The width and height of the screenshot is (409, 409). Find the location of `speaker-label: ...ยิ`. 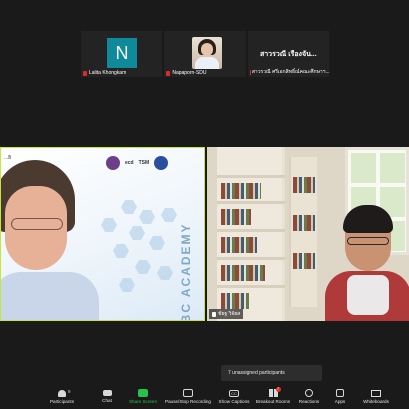

speaker-label: ...ยิ is located at coordinates (8, 158).